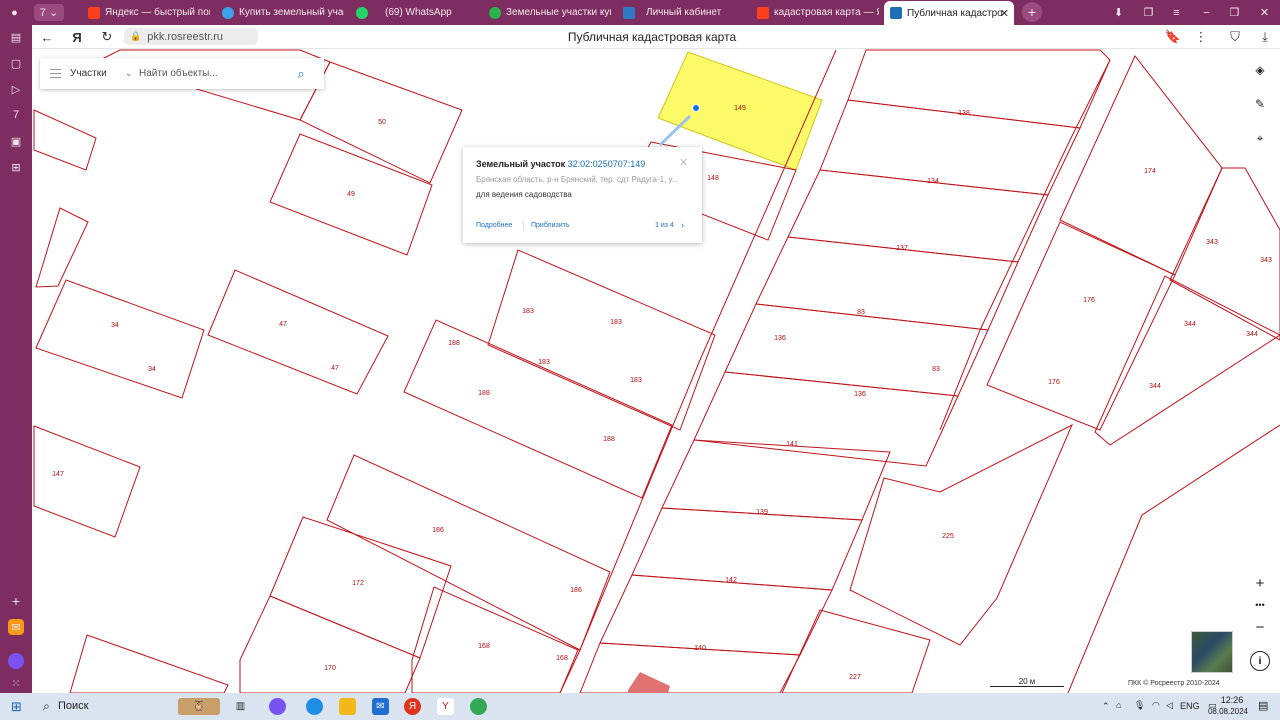  Describe the element at coordinates (1176, 12) in the screenshot. I see `browser-menu-icon: ≡` at that location.